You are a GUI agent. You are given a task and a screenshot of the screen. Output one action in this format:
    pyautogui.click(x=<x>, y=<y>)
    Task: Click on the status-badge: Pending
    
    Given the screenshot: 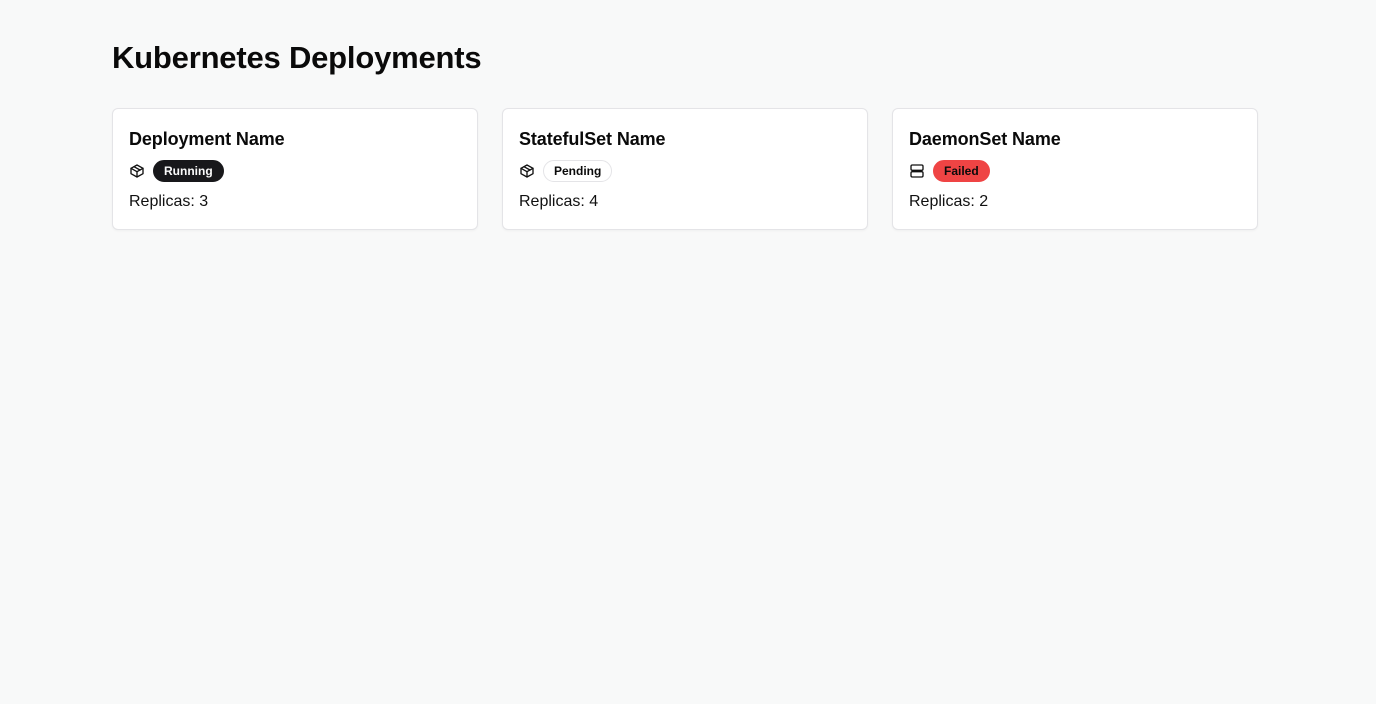 What is the action you would take?
    pyautogui.click(x=578, y=171)
    